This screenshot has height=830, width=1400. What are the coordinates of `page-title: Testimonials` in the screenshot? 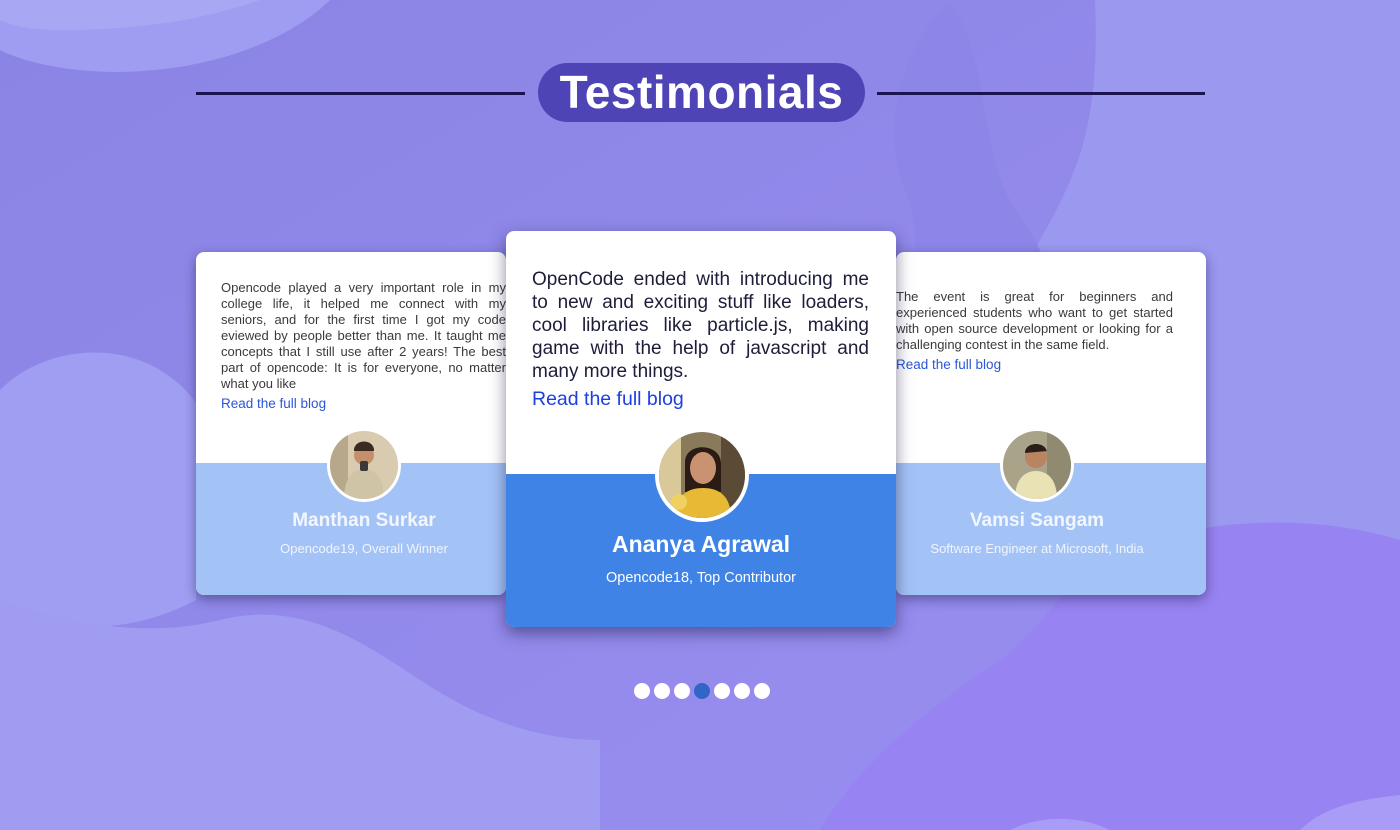 It's located at (701, 92).